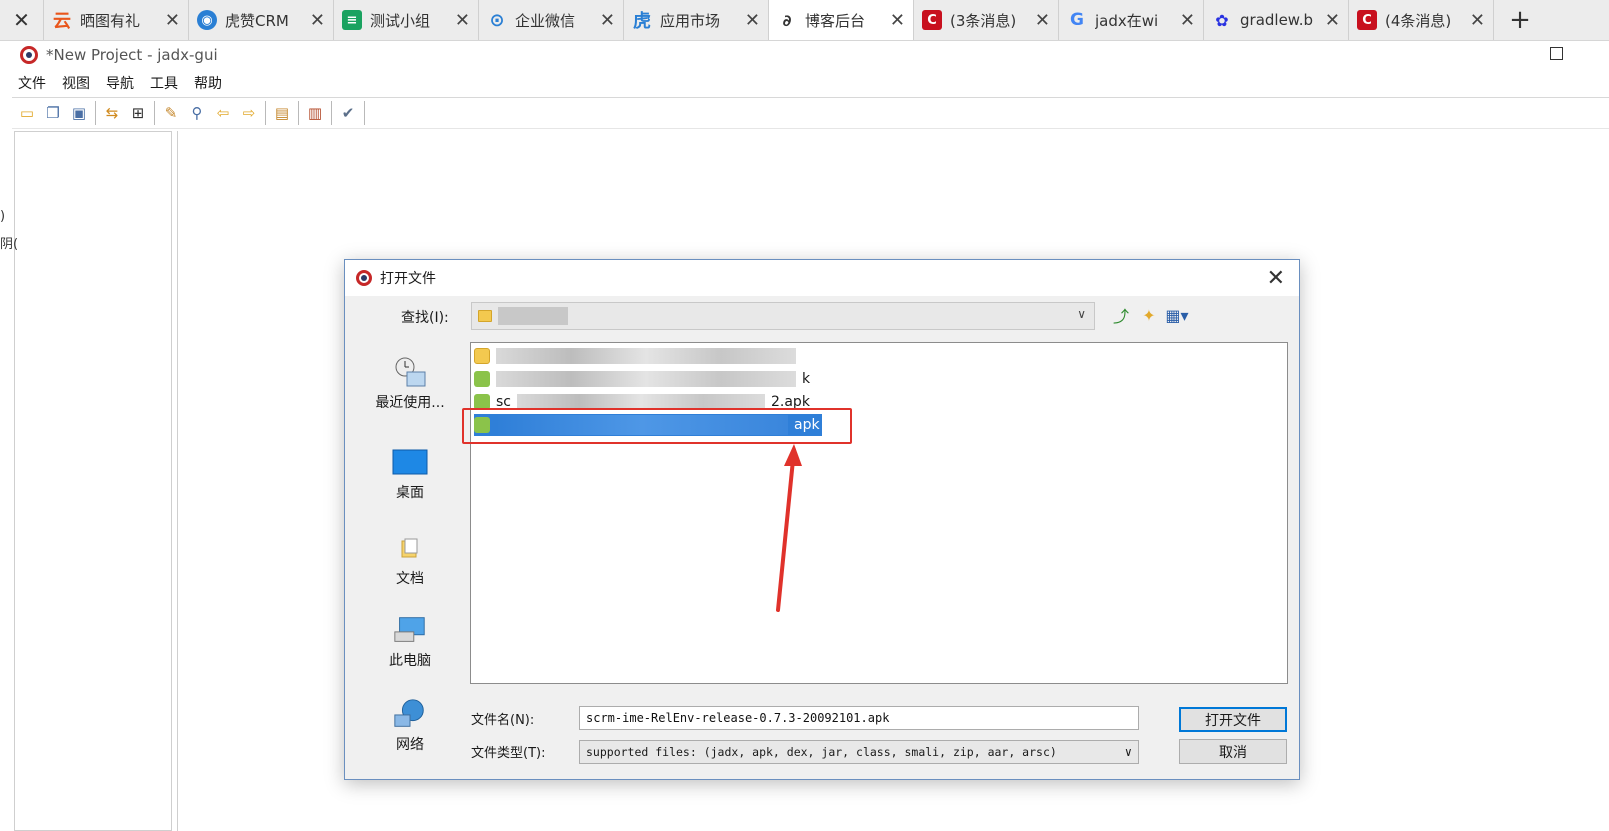  I want to click on project-tree-pane, so click(93, 481).